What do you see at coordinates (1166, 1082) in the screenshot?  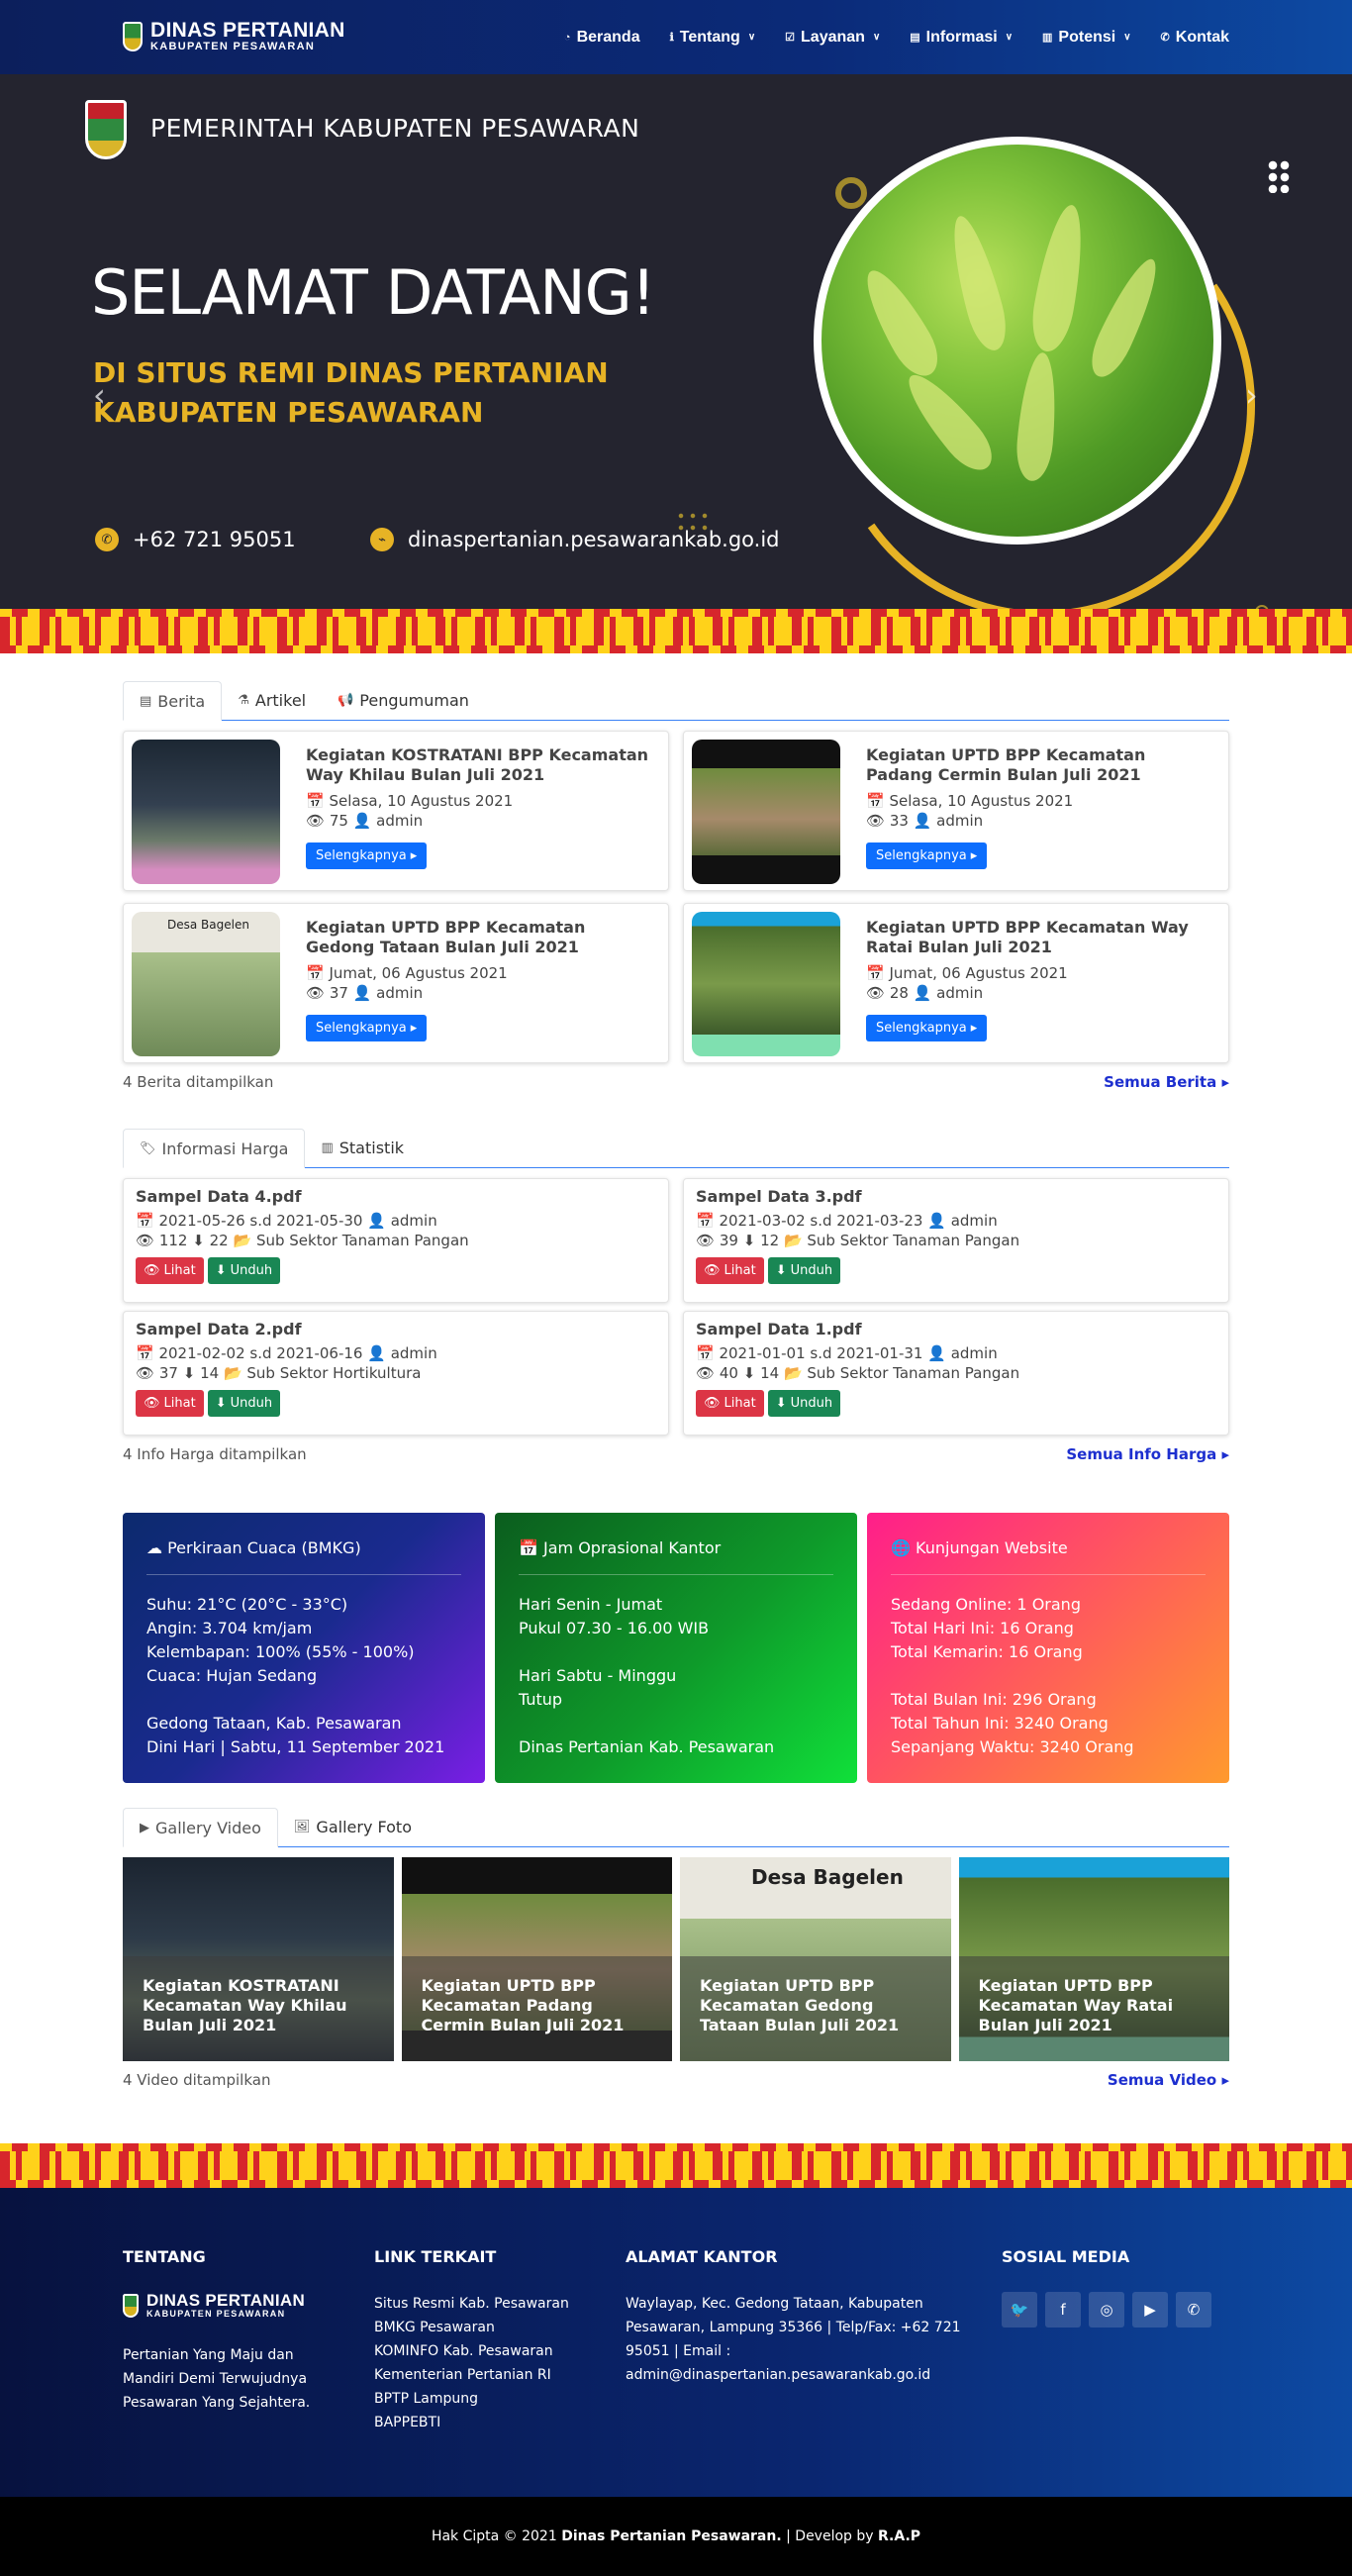 I see `all-news-link: Semua Berita ▸` at bounding box center [1166, 1082].